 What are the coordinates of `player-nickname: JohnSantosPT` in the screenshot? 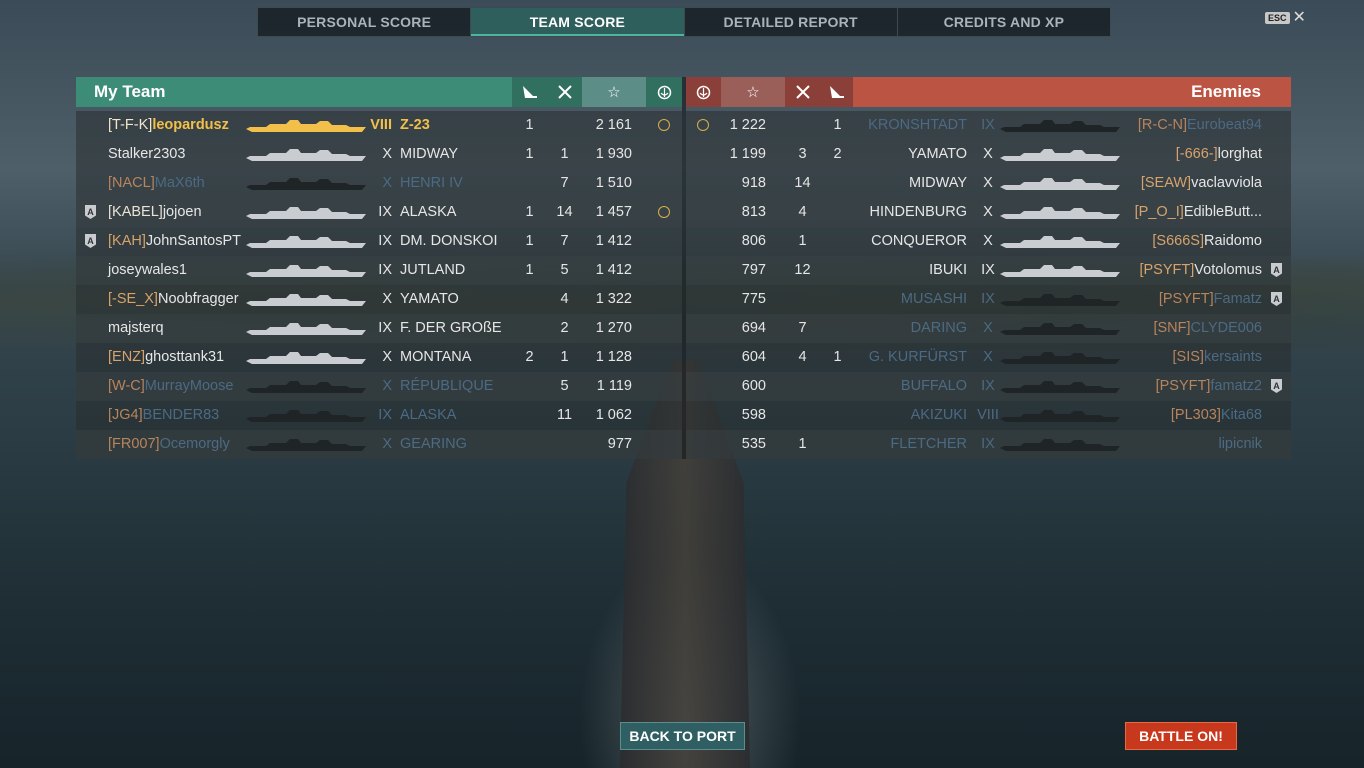 It's located at (193, 241).